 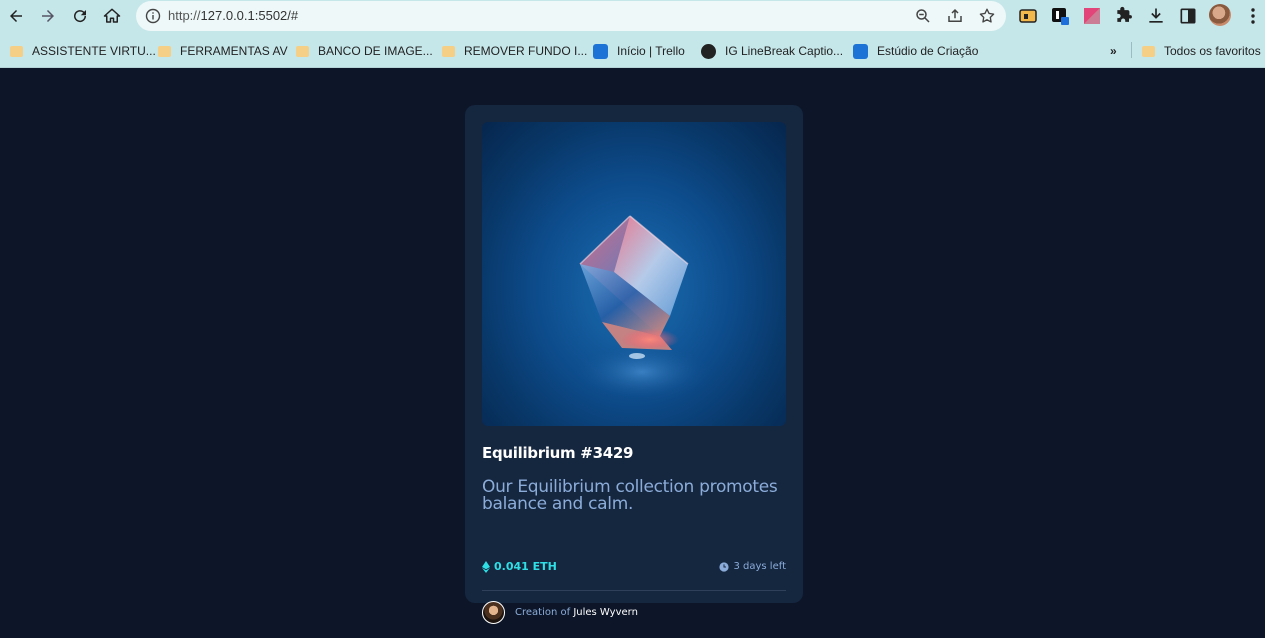 What do you see at coordinates (493, 612) in the screenshot?
I see `creator-avatar` at bounding box center [493, 612].